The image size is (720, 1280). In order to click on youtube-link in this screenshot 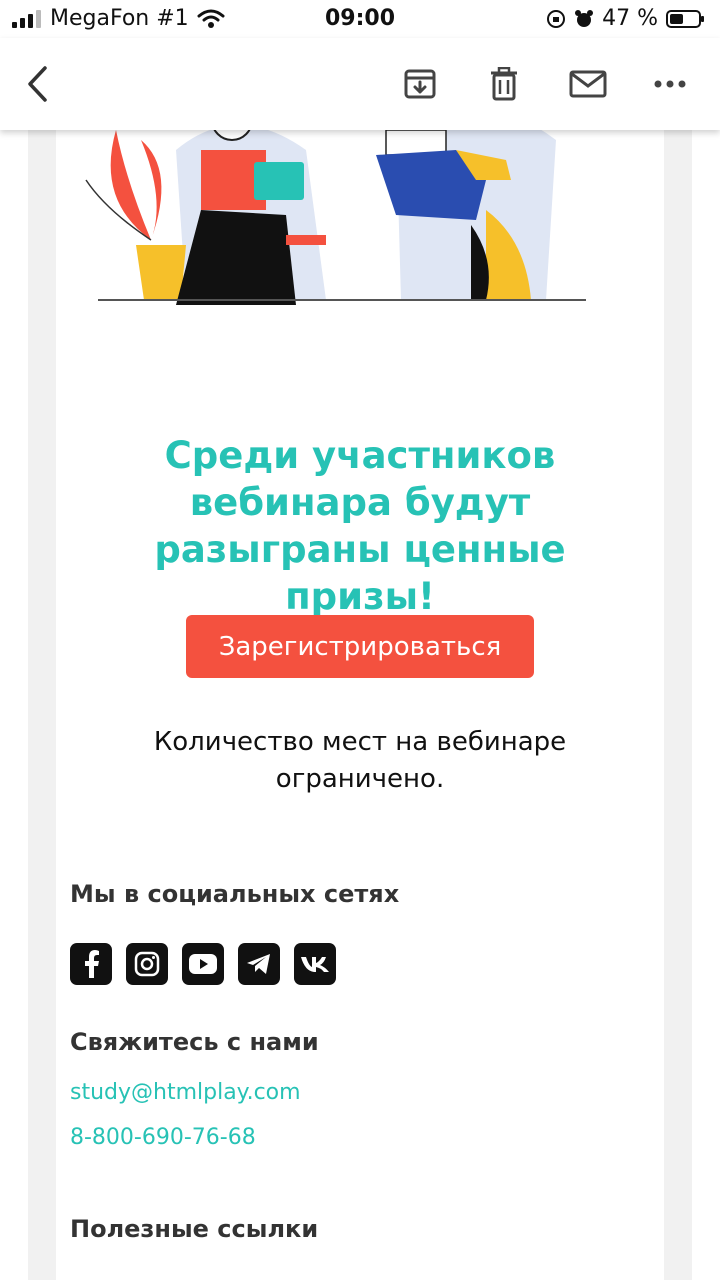, I will do `click(203, 964)`.